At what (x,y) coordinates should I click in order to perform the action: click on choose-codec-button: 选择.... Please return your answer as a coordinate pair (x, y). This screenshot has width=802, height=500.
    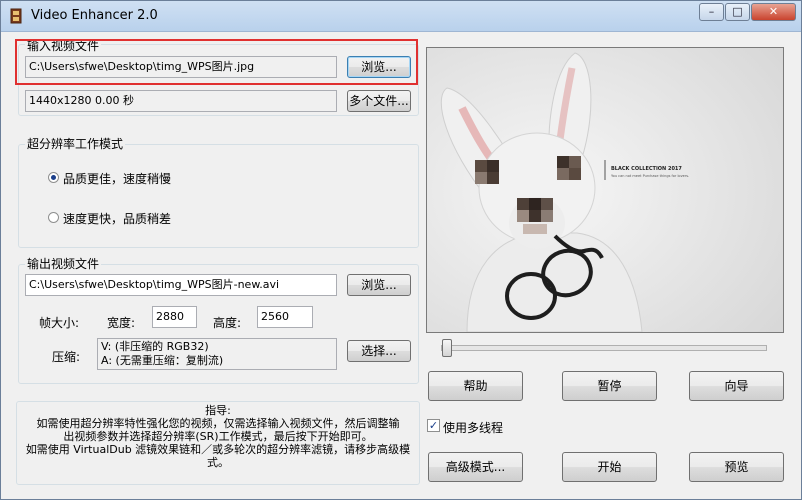
    Looking at the image, I should click on (379, 351).